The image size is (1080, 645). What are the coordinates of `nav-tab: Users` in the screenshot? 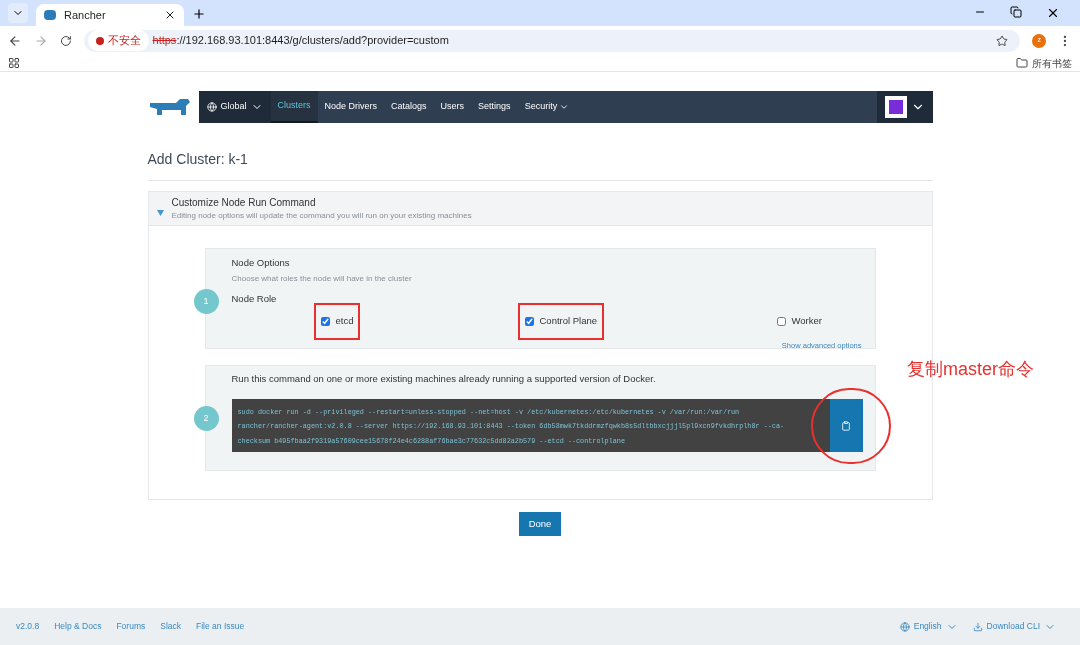 It's located at (452, 107).